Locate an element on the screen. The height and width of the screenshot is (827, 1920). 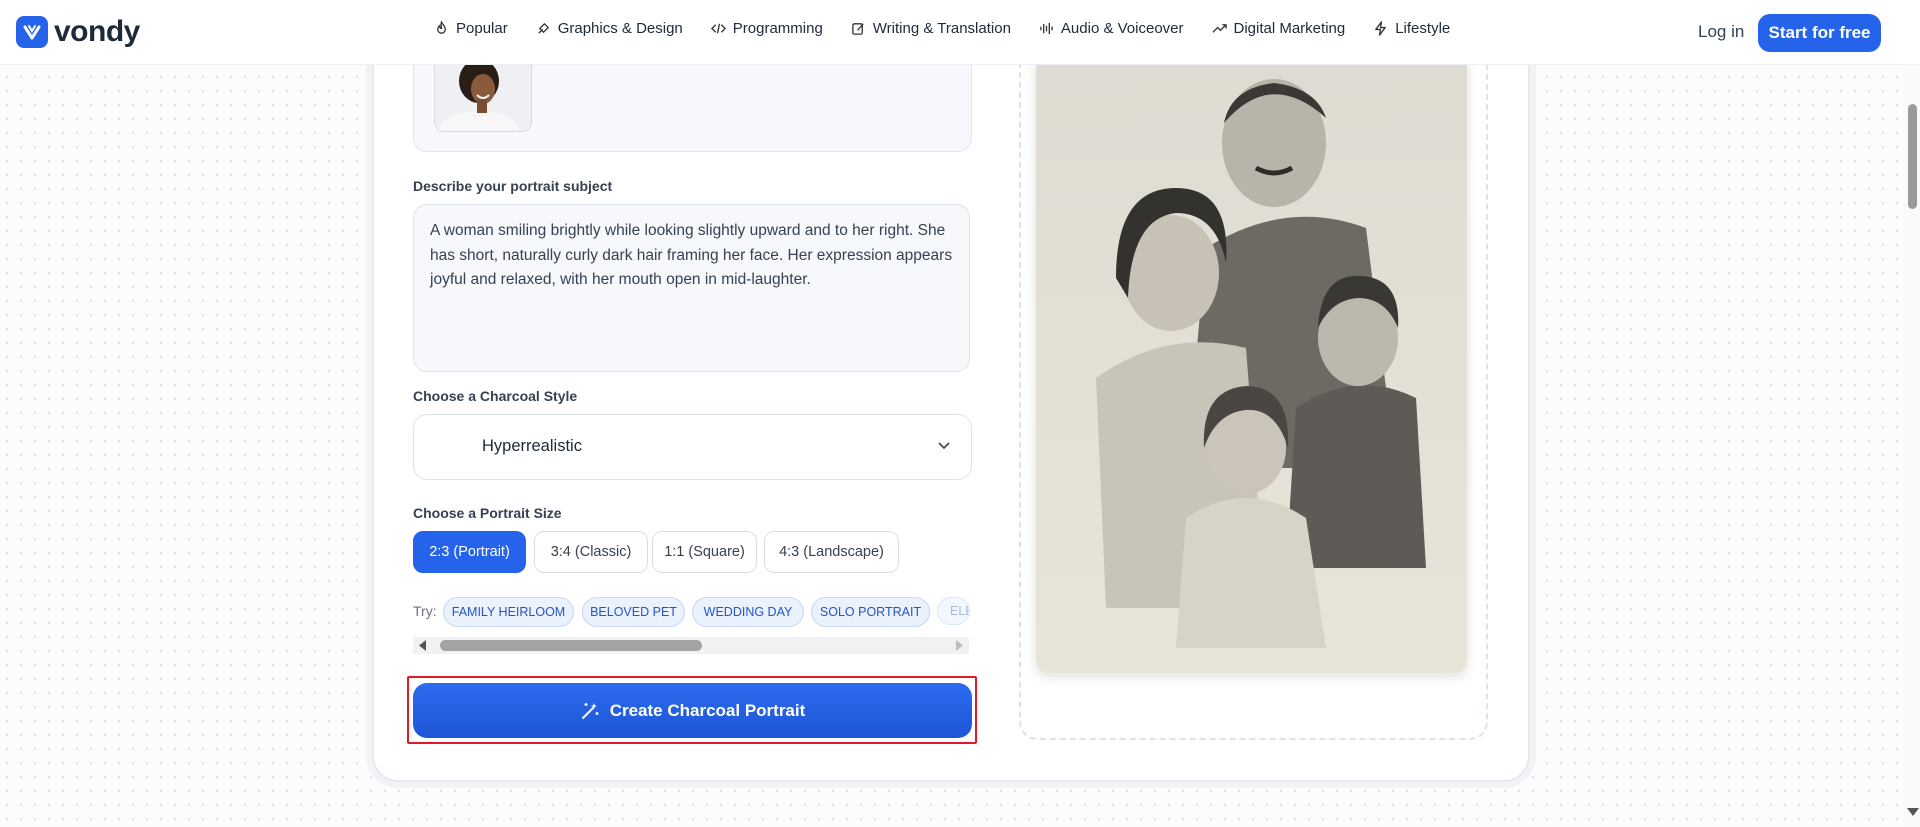
nav-item-popular: Popular is located at coordinates (471, 28).